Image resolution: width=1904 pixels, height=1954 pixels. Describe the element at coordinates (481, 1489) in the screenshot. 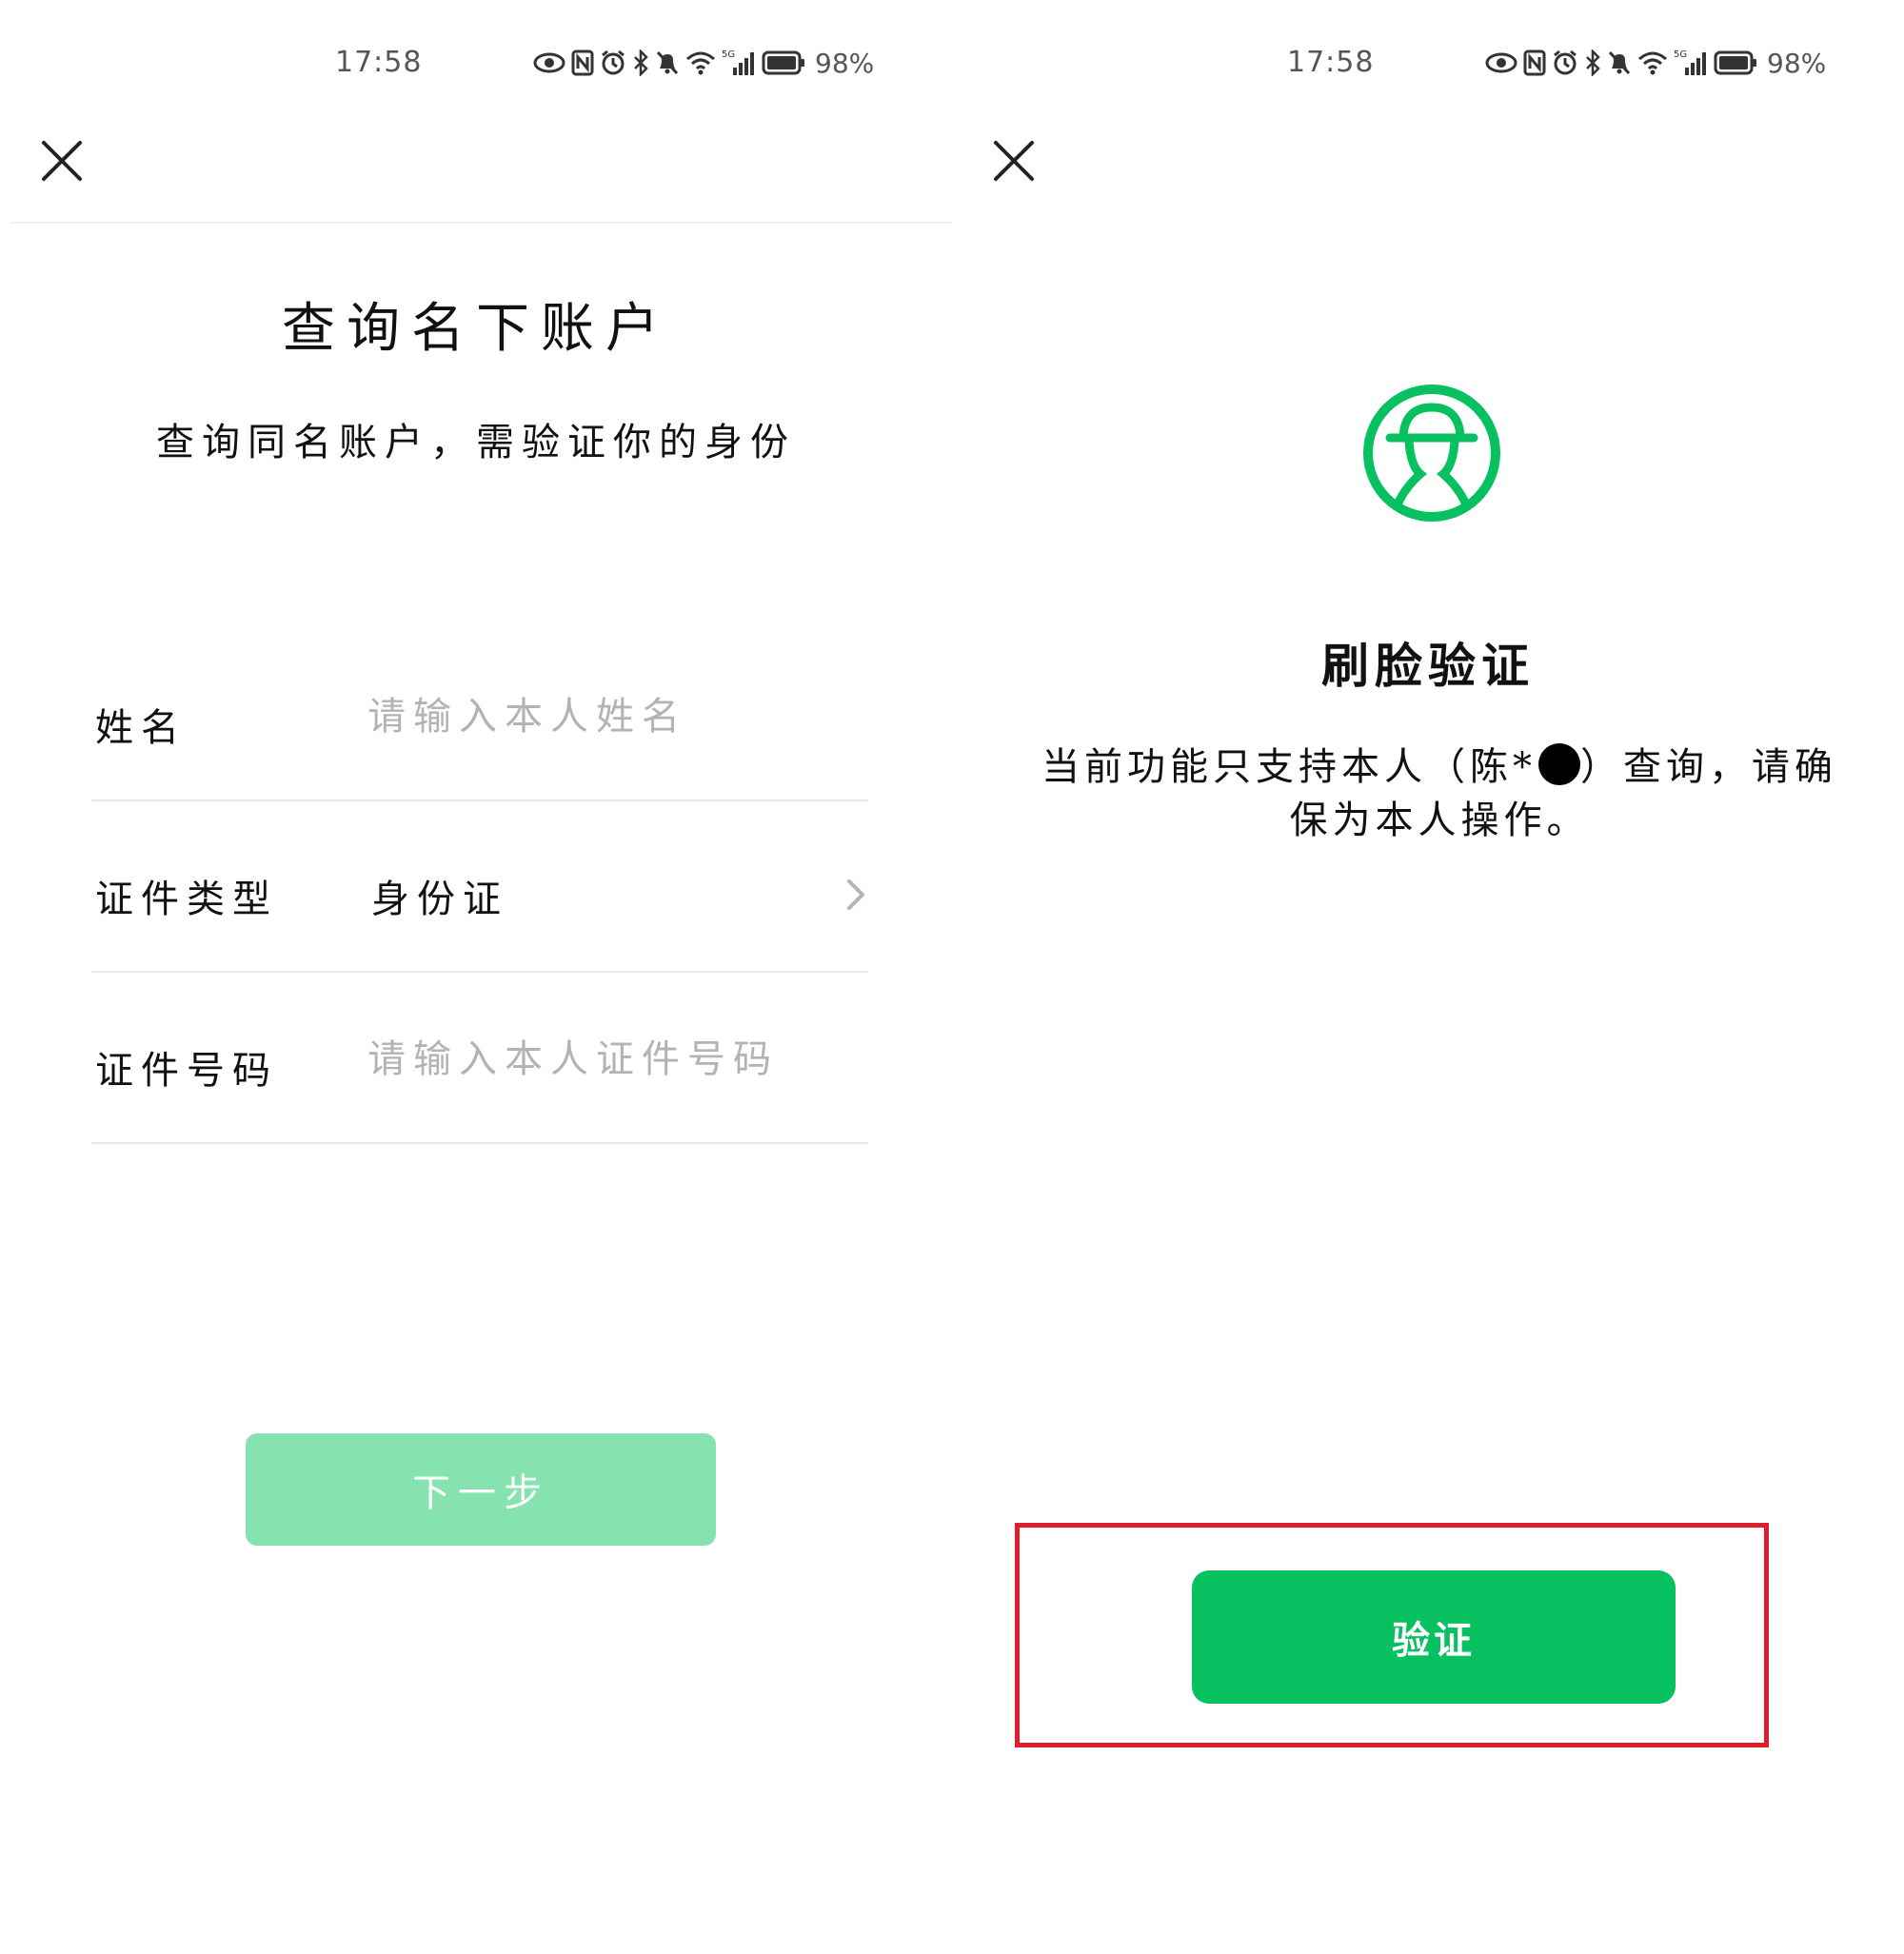

I see `next-step-button: 下一步` at that location.